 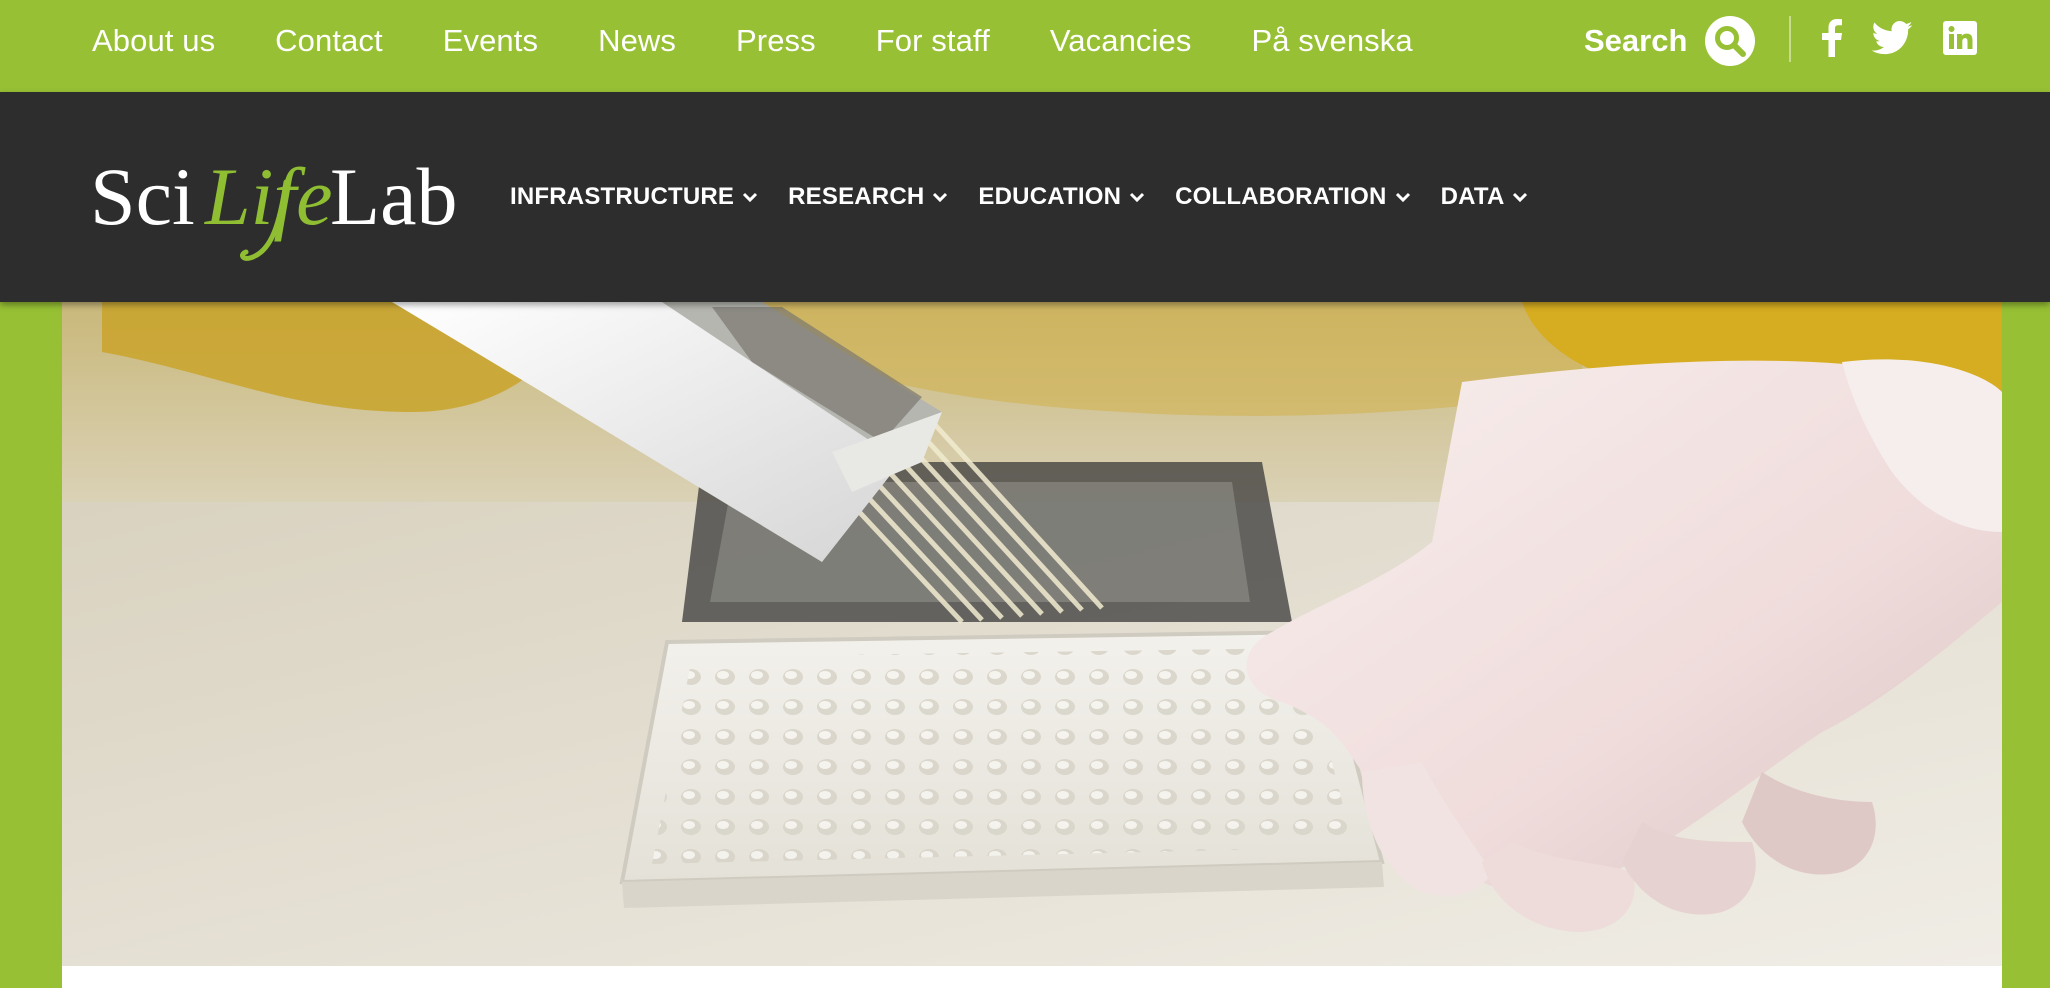 I want to click on top-link-for-staff: For staff, so click(x=933, y=41).